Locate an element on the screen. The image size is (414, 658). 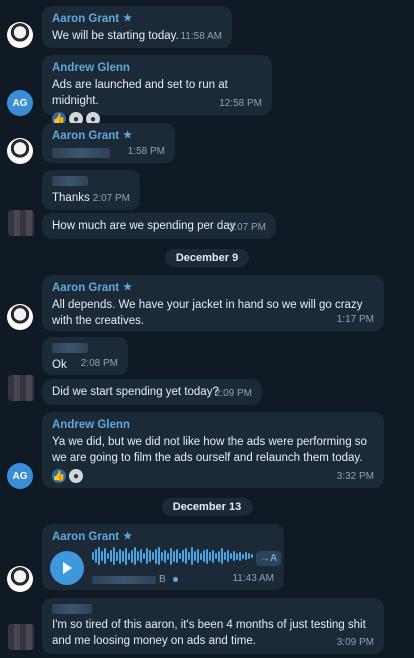
waveform is located at coordinates (172, 556).